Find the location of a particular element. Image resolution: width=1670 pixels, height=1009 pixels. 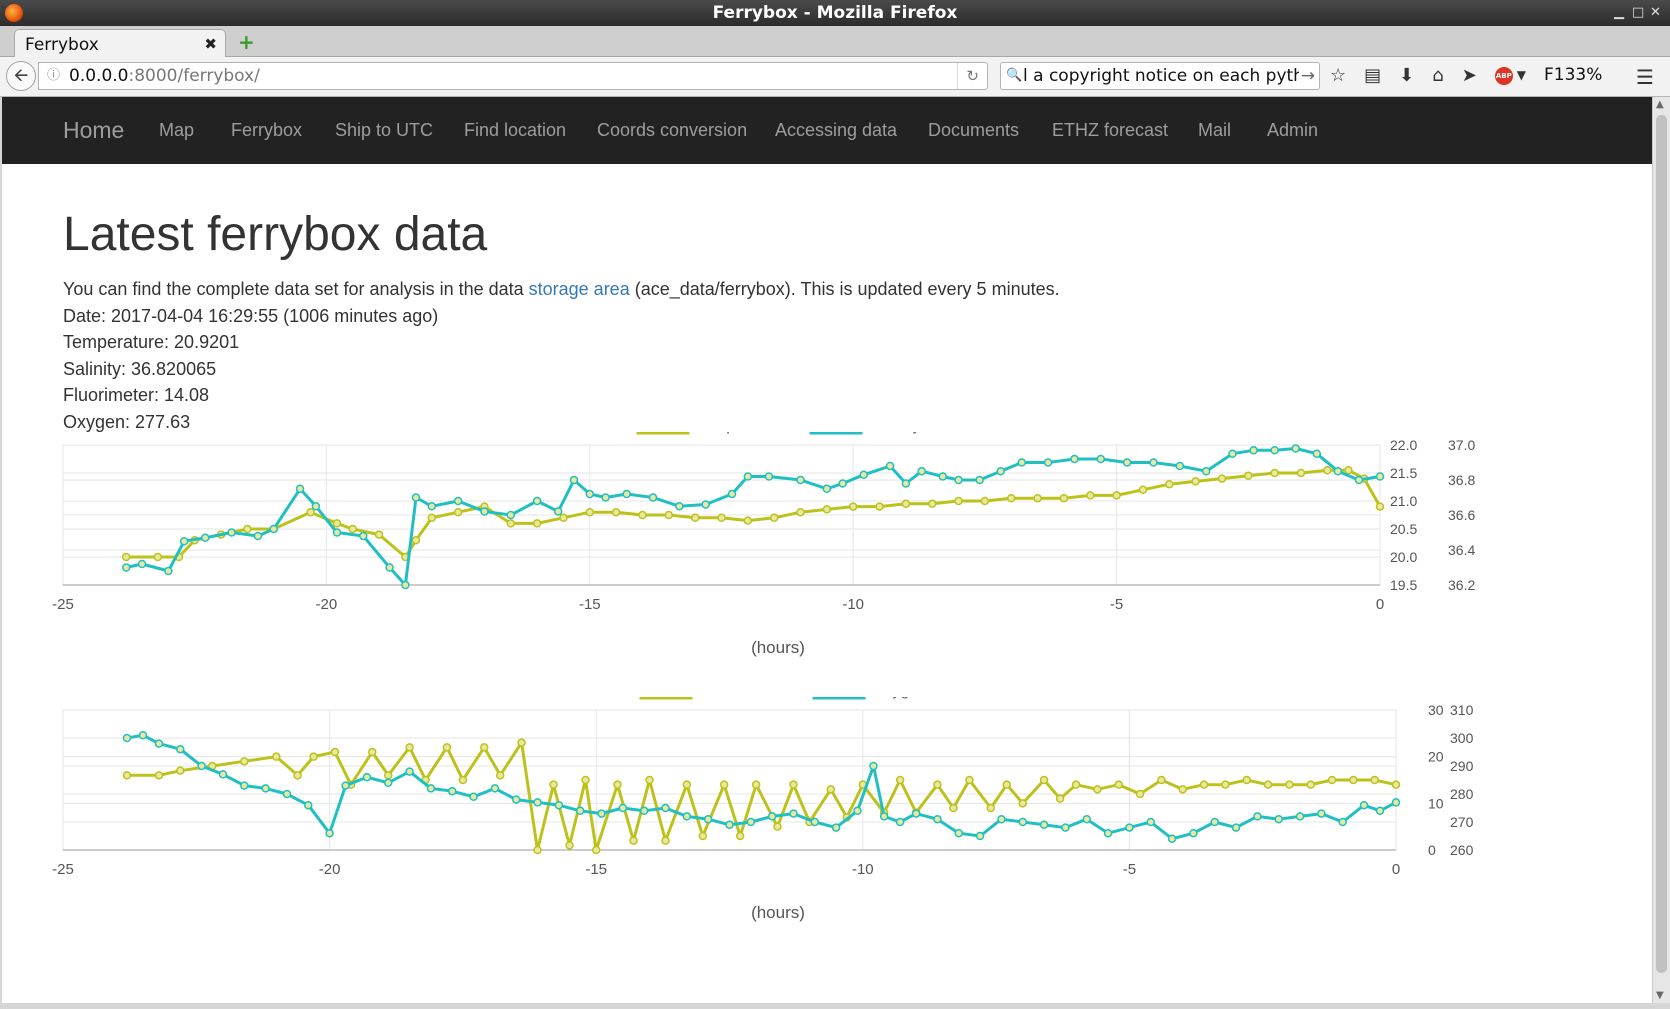

search-go-icon: → is located at coordinates (1306, 76).